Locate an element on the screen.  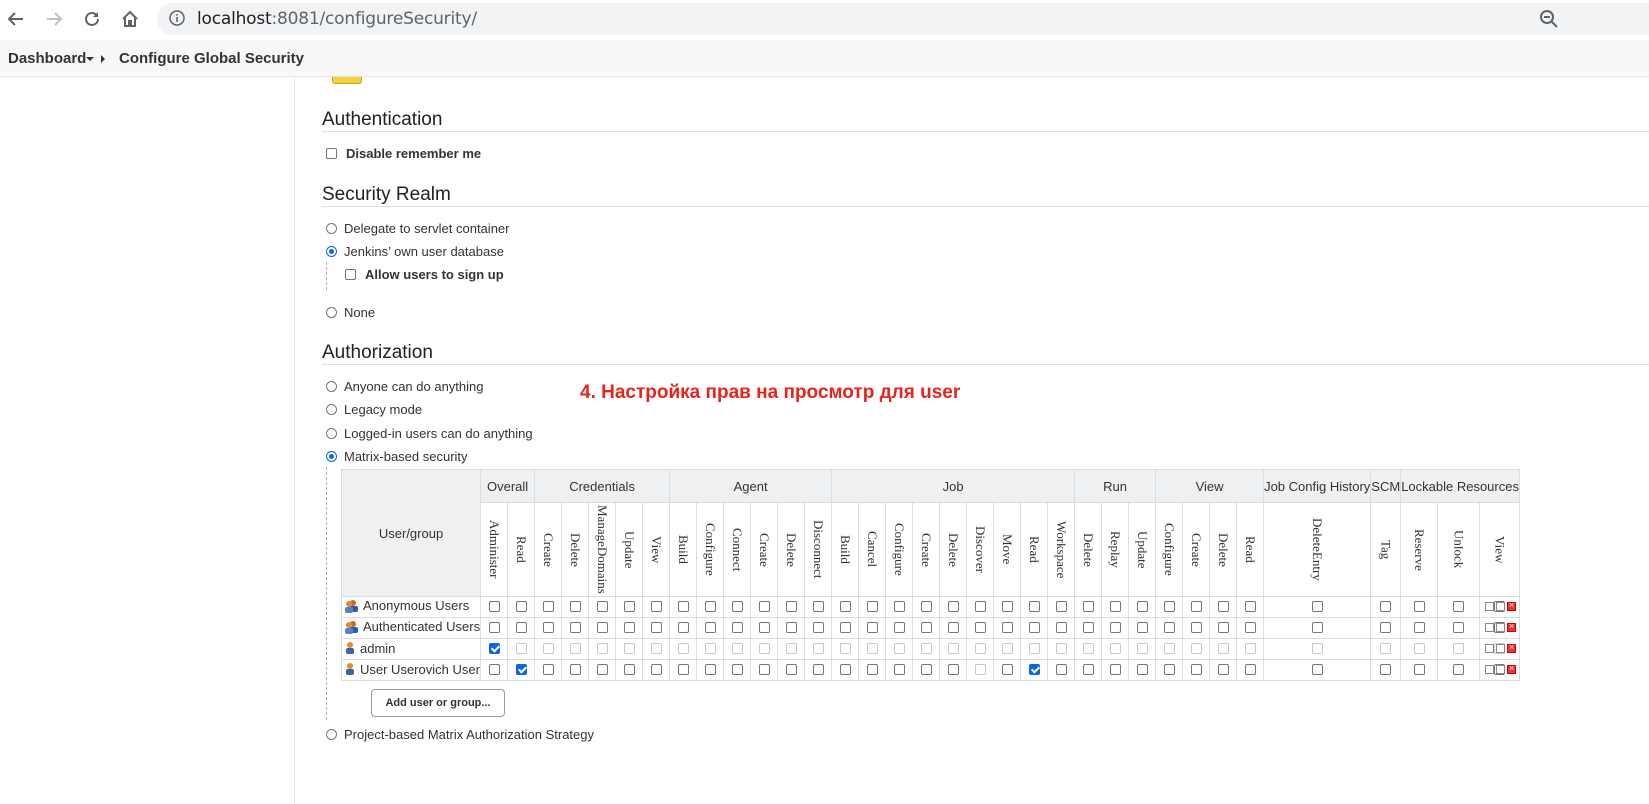
zoom-icon is located at coordinates (1594, 21).